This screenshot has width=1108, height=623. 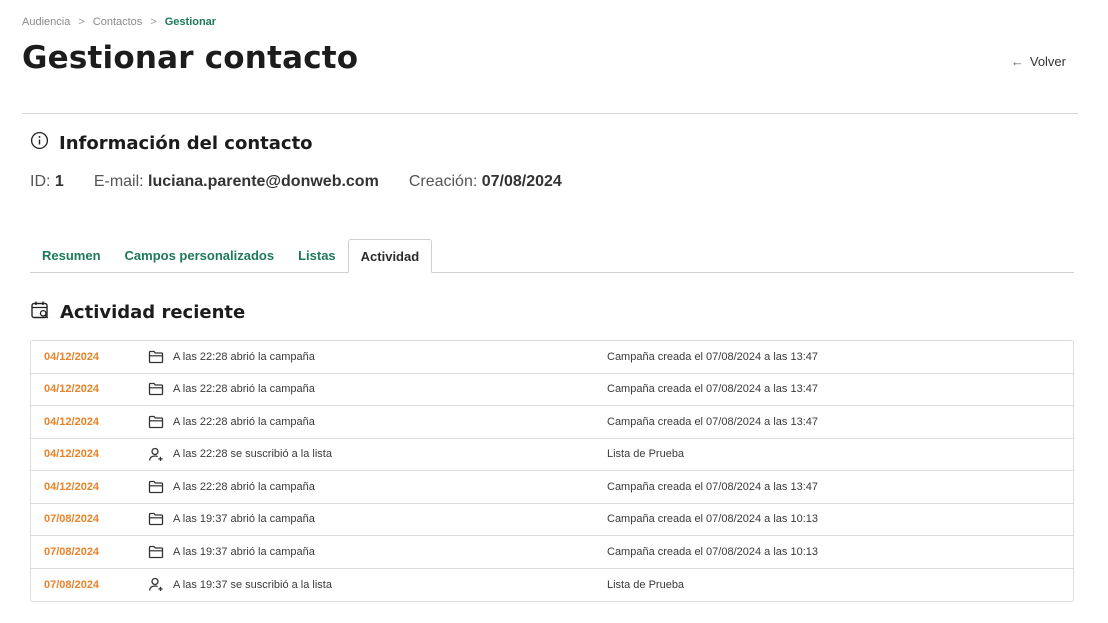 I want to click on activity-description: A las 19:37 se suscribió a la lista, so click(x=252, y=584).